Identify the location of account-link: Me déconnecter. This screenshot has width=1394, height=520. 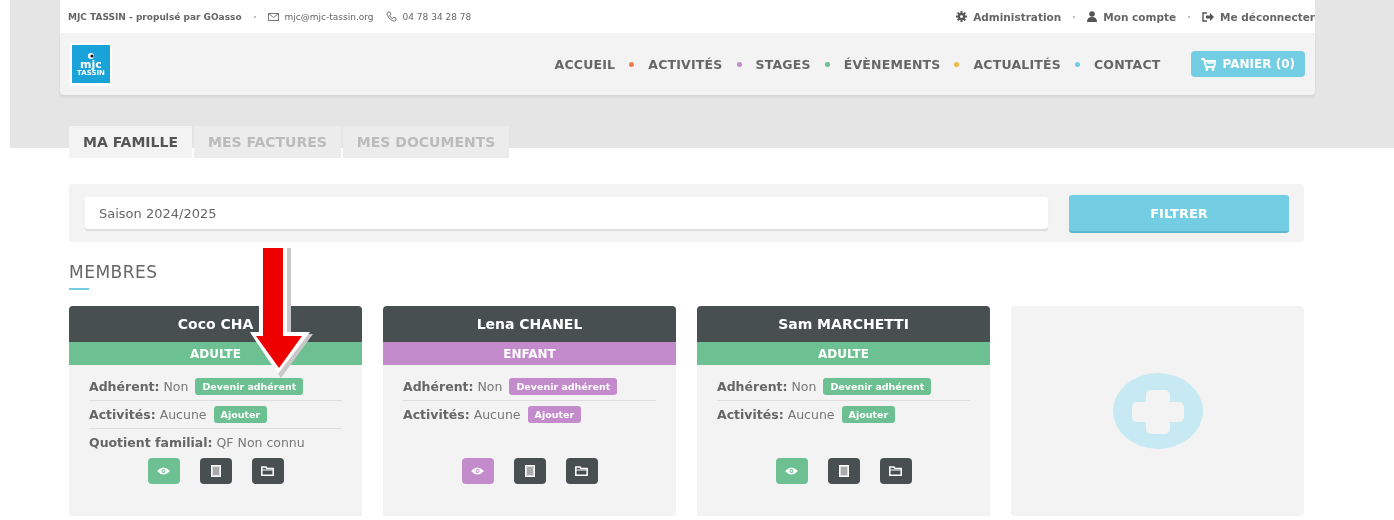
(1267, 16).